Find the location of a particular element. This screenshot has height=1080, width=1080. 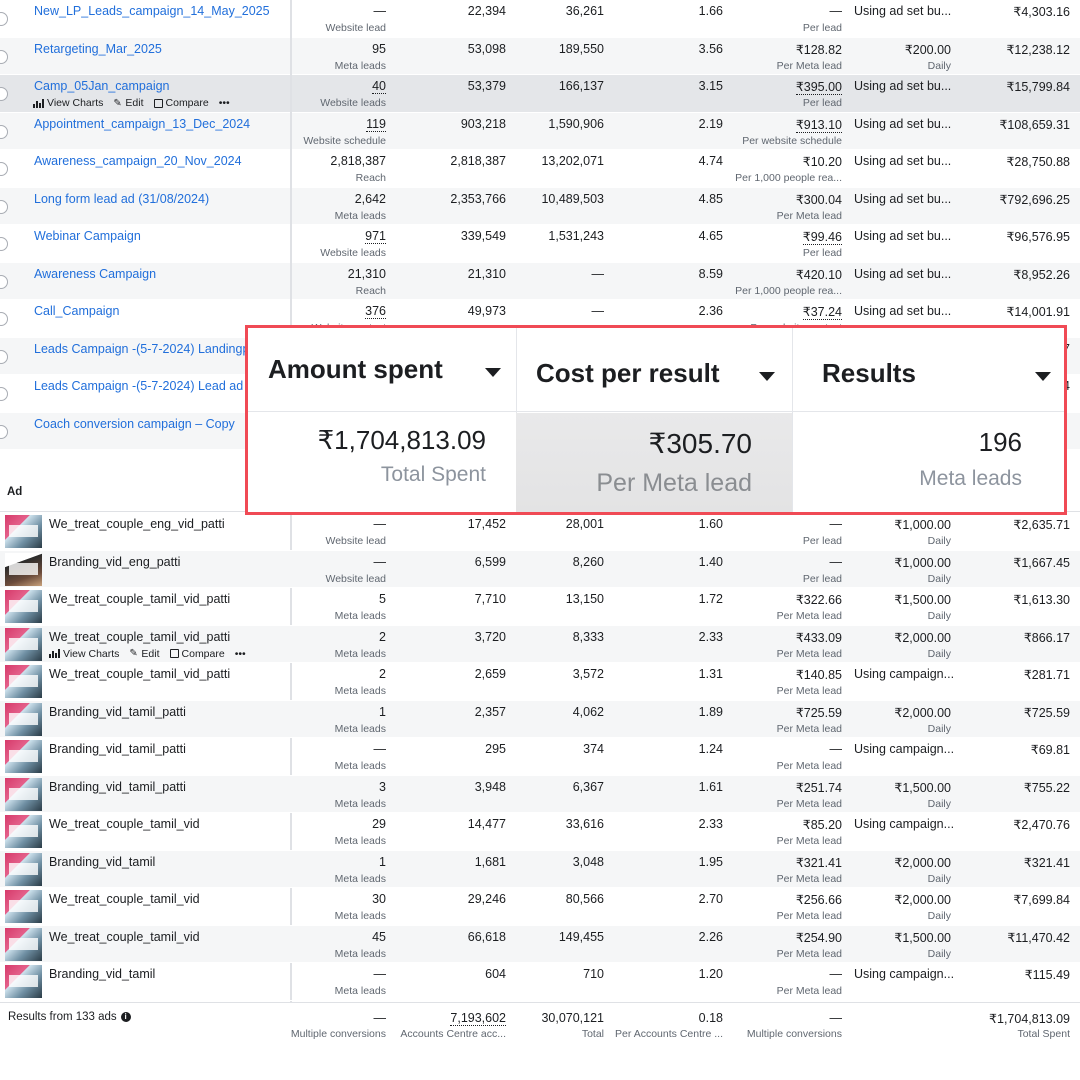

ad-name: Branding_vid_eng_patti is located at coordinates (115, 561).